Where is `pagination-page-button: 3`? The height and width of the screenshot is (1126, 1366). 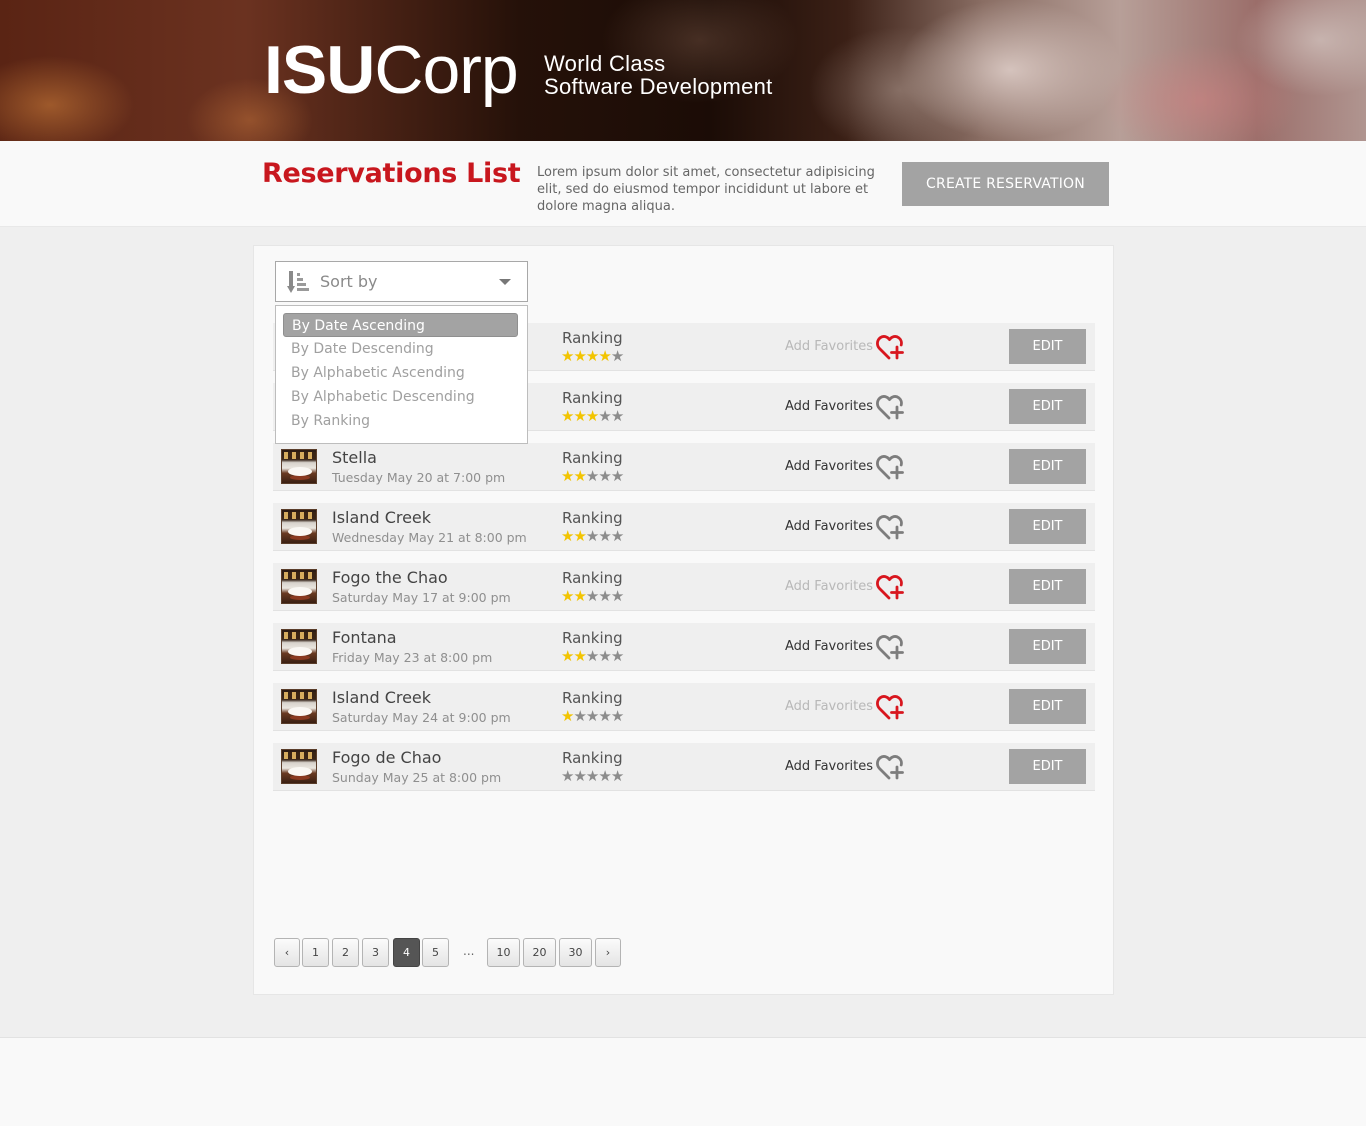 pagination-page-button: 3 is located at coordinates (375, 952).